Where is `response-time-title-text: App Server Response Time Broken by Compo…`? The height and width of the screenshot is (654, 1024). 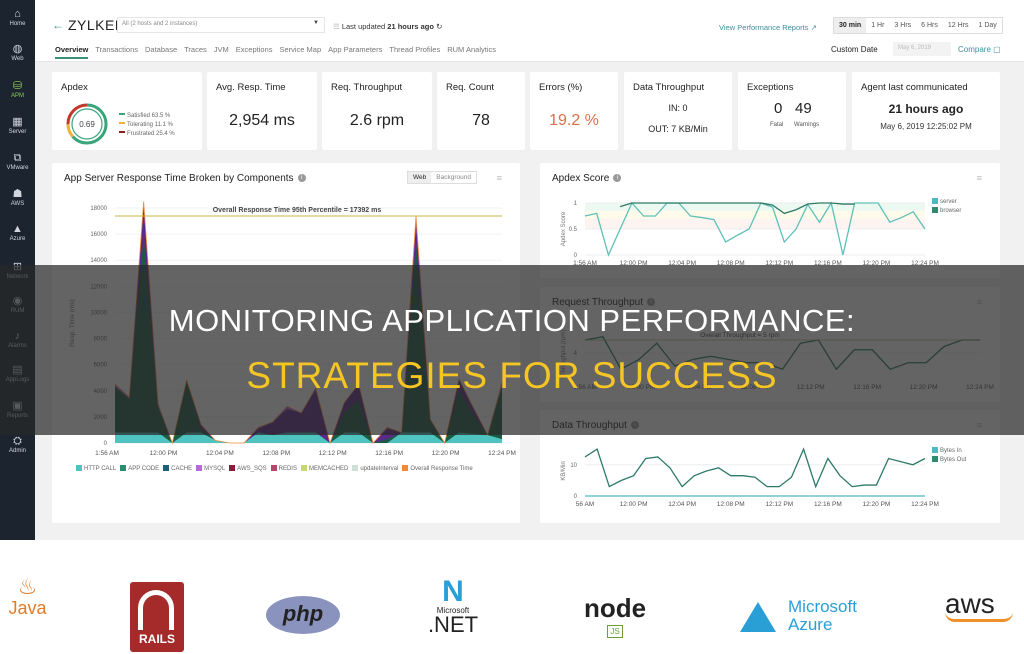 response-time-title-text: App Server Response Time Broken by Compo… is located at coordinates (179, 178).